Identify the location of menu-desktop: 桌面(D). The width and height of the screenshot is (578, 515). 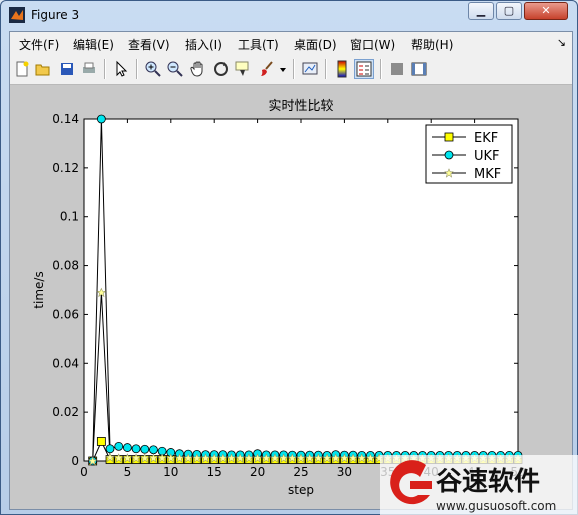
(315, 44).